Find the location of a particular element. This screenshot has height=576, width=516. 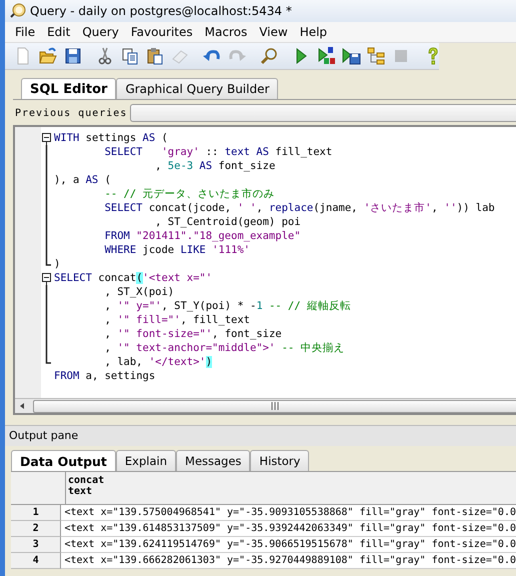

open-folder-icon is located at coordinates (48, 56).